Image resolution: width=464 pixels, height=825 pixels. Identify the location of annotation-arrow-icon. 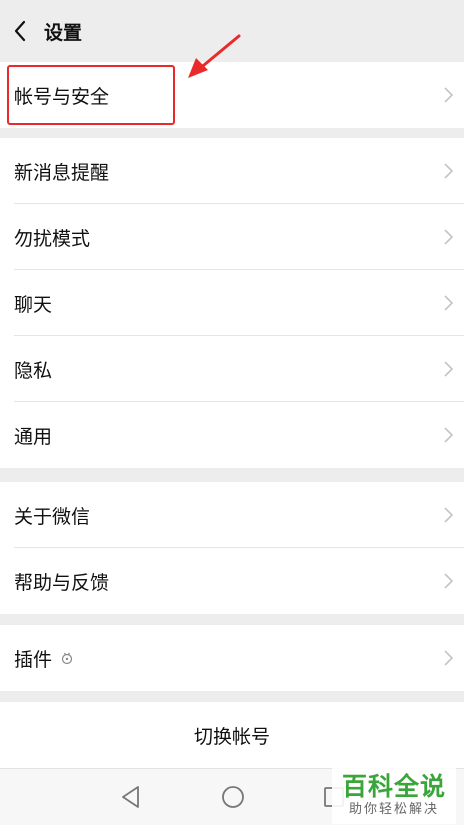
(214, 56).